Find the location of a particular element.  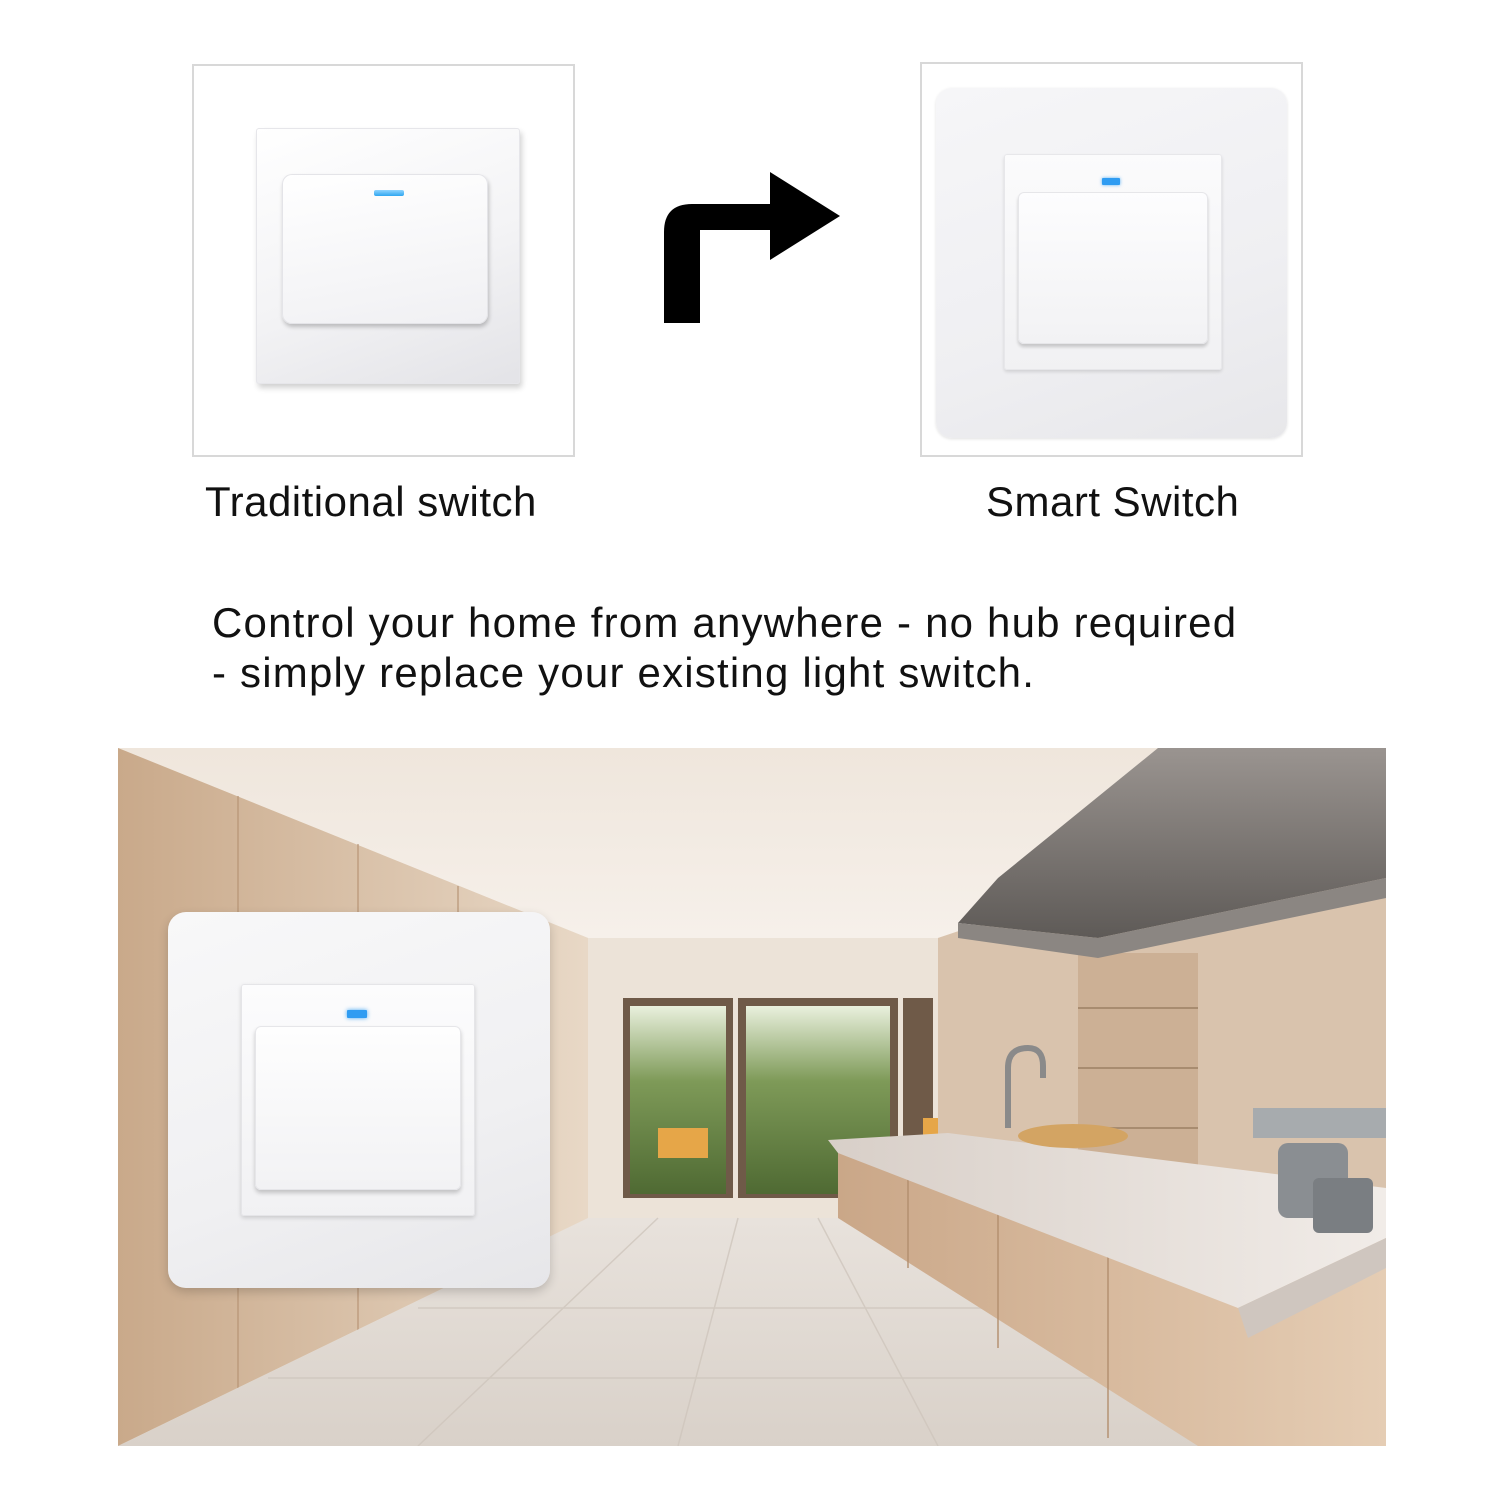

traditional-switch-frame is located at coordinates (383, 260).